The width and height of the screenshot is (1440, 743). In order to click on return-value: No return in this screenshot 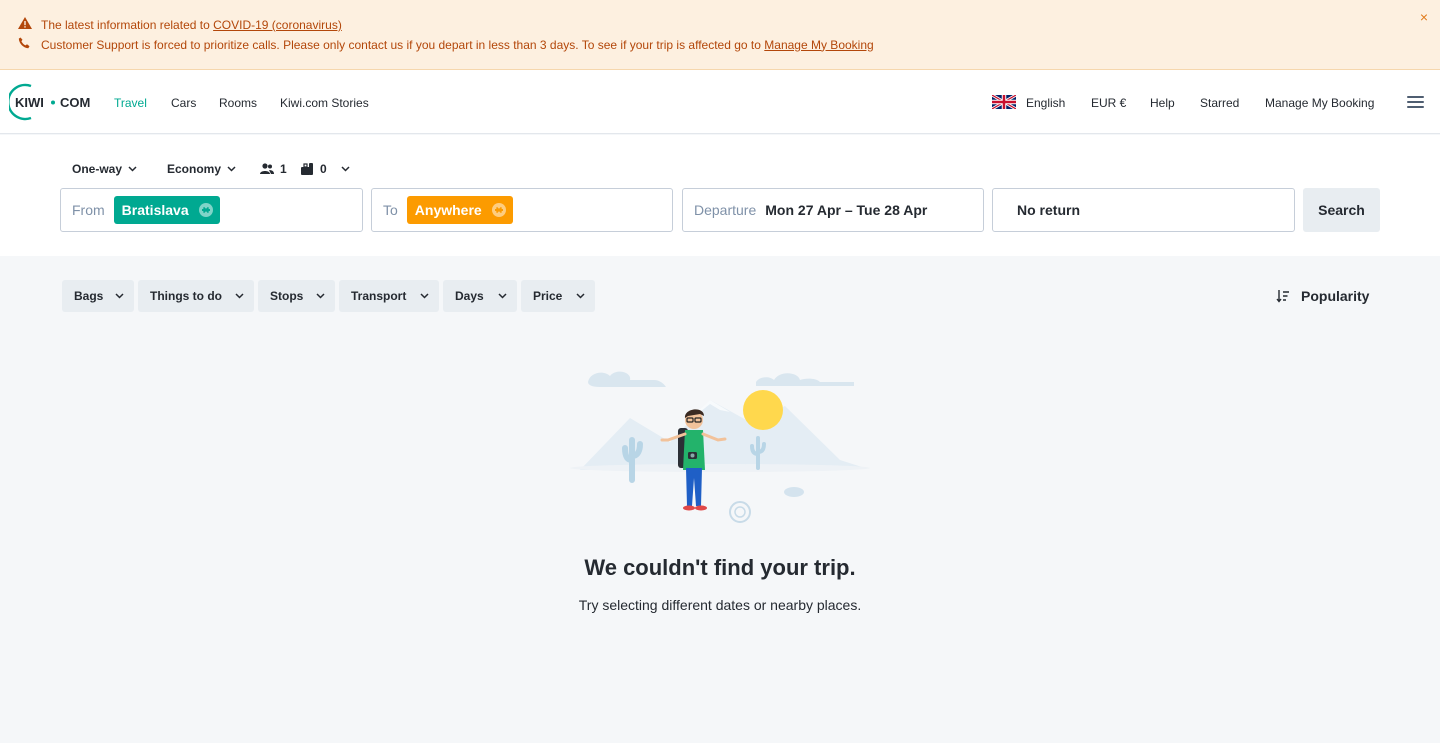, I will do `click(1048, 210)`.